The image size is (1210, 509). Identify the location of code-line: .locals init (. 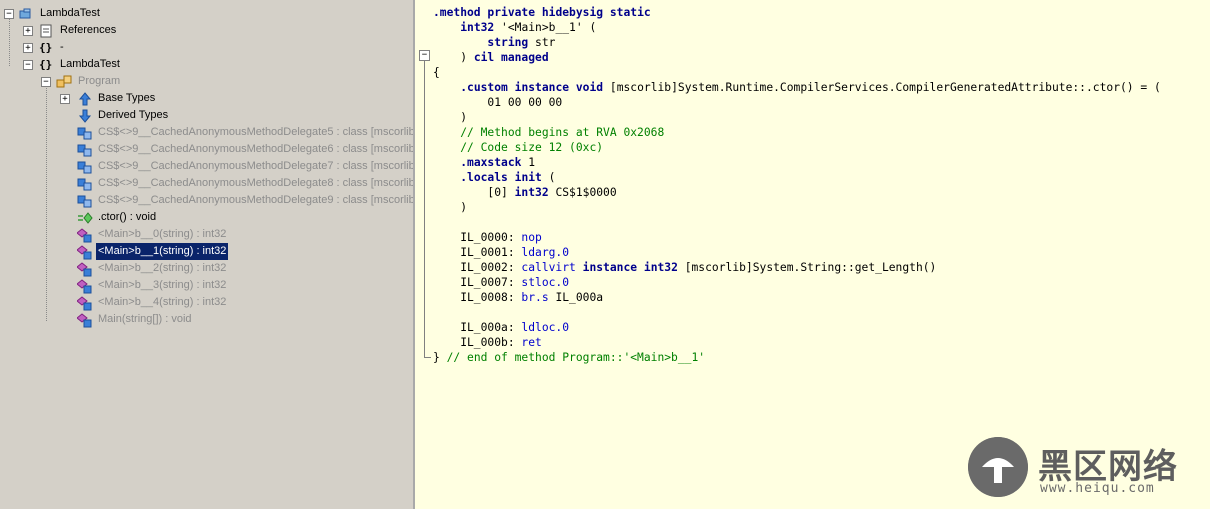
(508, 177).